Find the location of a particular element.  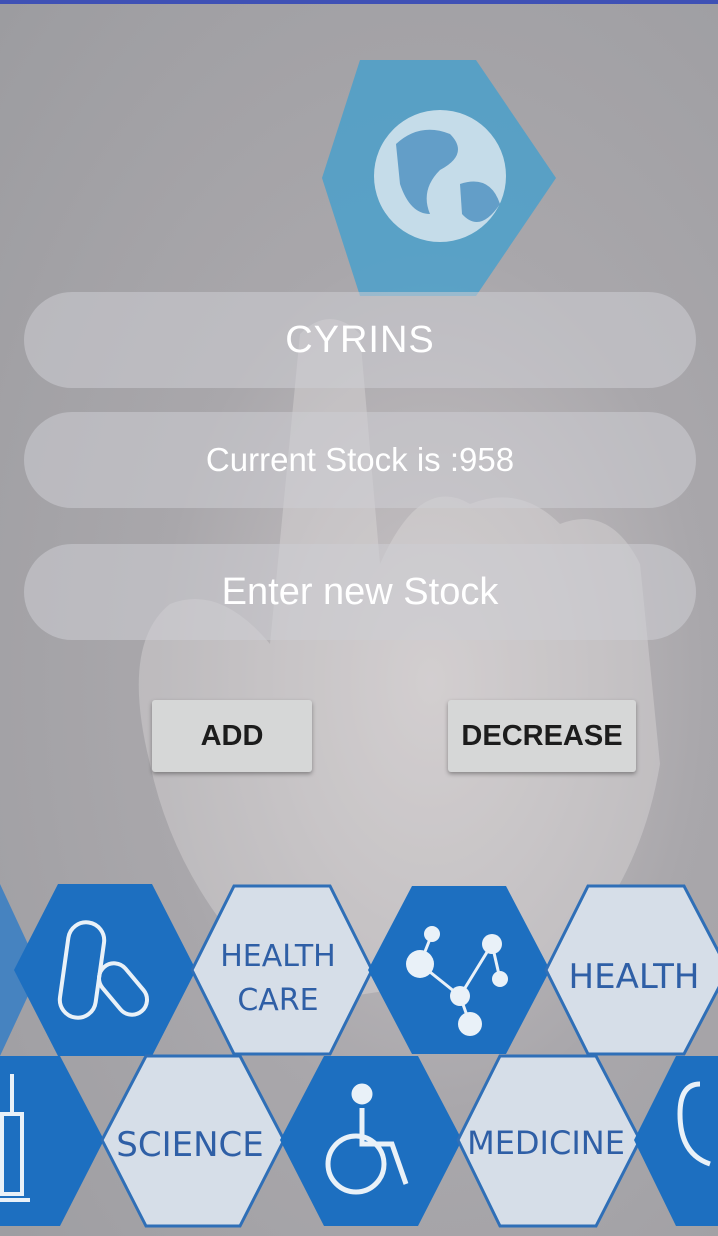

product-name-text: CYRINS is located at coordinates (360, 339).